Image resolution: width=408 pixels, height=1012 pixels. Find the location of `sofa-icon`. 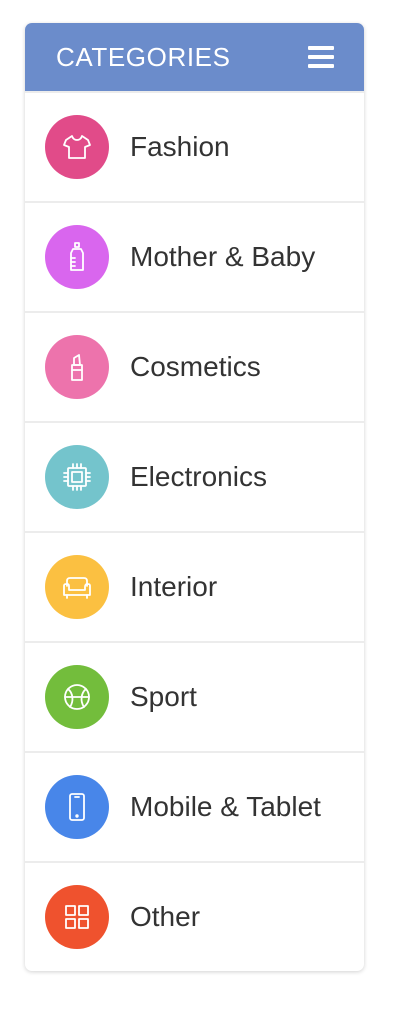

sofa-icon is located at coordinates (77, 587).